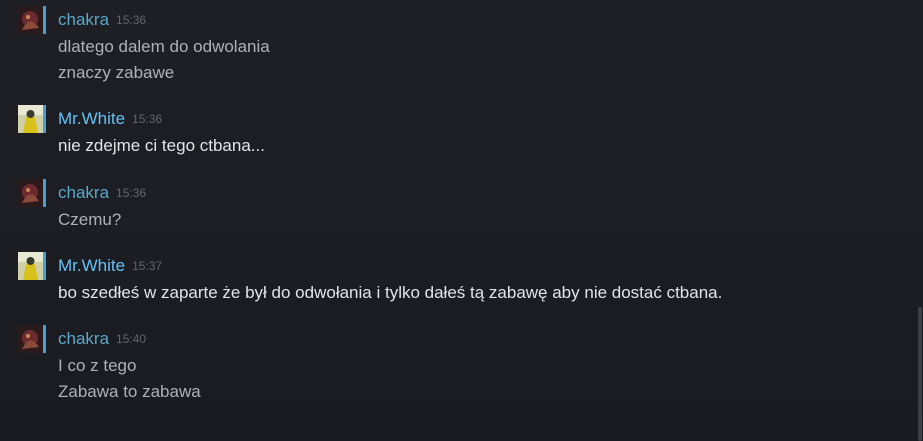 The width and height of the screenshot is (923, 441). What do you see at coordinates (147, 266) in the screenshot?
I see `timestamp: 15:37` at bounding box center [147, 266].